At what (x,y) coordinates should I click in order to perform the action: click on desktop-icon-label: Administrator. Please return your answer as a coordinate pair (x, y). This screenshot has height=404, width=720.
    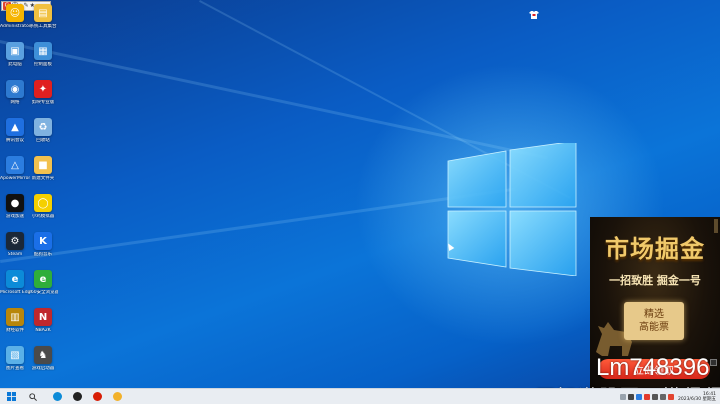
    Looking at the image, I should click on (15, 26).